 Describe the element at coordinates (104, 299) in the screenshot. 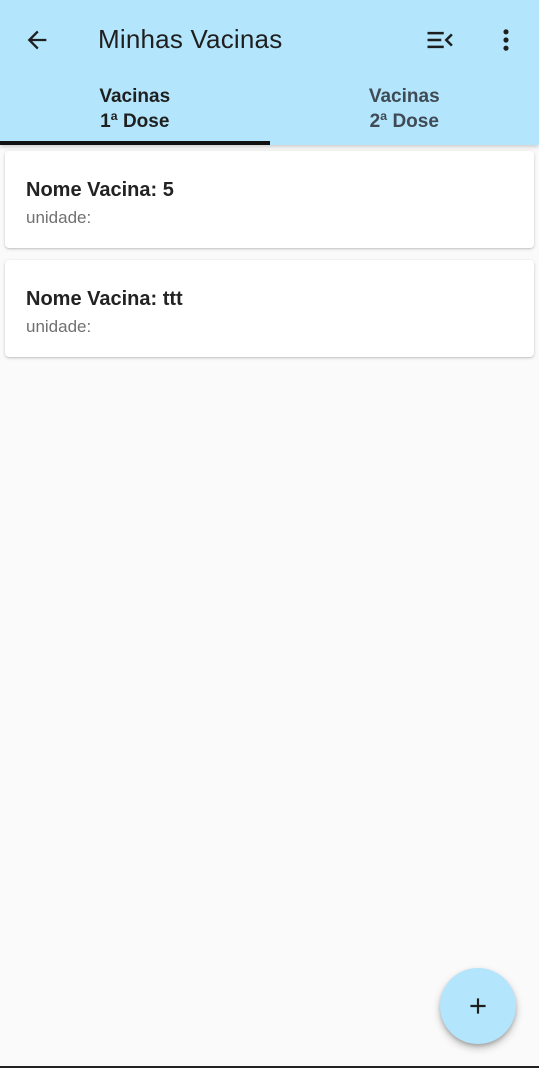

I see `vaccine-name: Nome Vacina: ttt` at that location.